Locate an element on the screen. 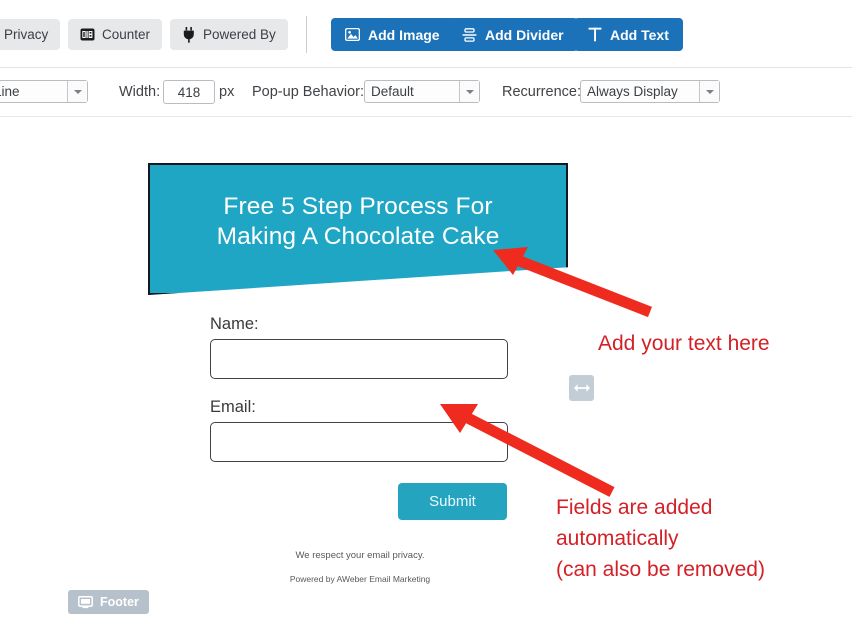  email-field-label: Email: is located at coordinates (233, 407).